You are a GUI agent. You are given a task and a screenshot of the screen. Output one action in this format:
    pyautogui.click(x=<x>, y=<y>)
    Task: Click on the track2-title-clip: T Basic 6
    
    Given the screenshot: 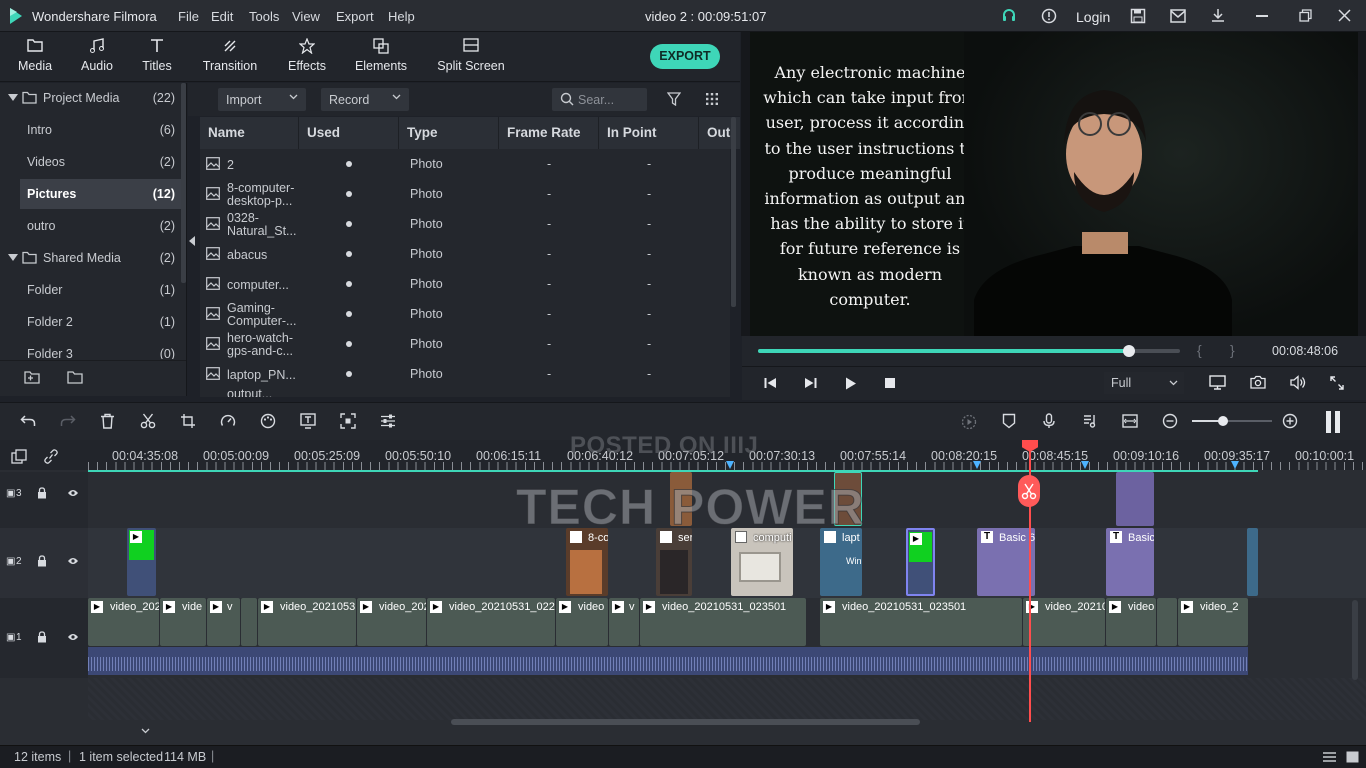 What is the action you would take?
    pyautogui.click(x=1006, y=562)
    